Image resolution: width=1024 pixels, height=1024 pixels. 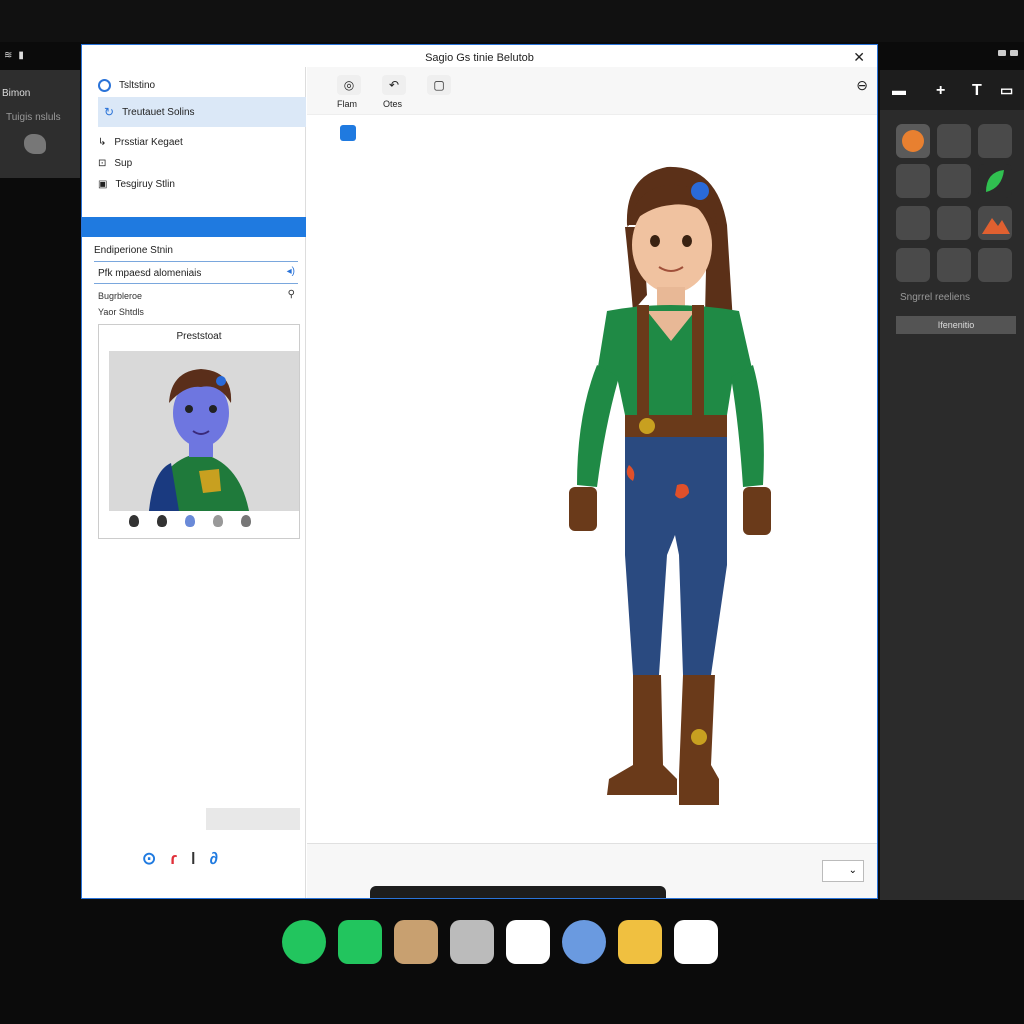 I want to click on sidebar-item-3: ⊡ Sup, so click(x=115, y=163).